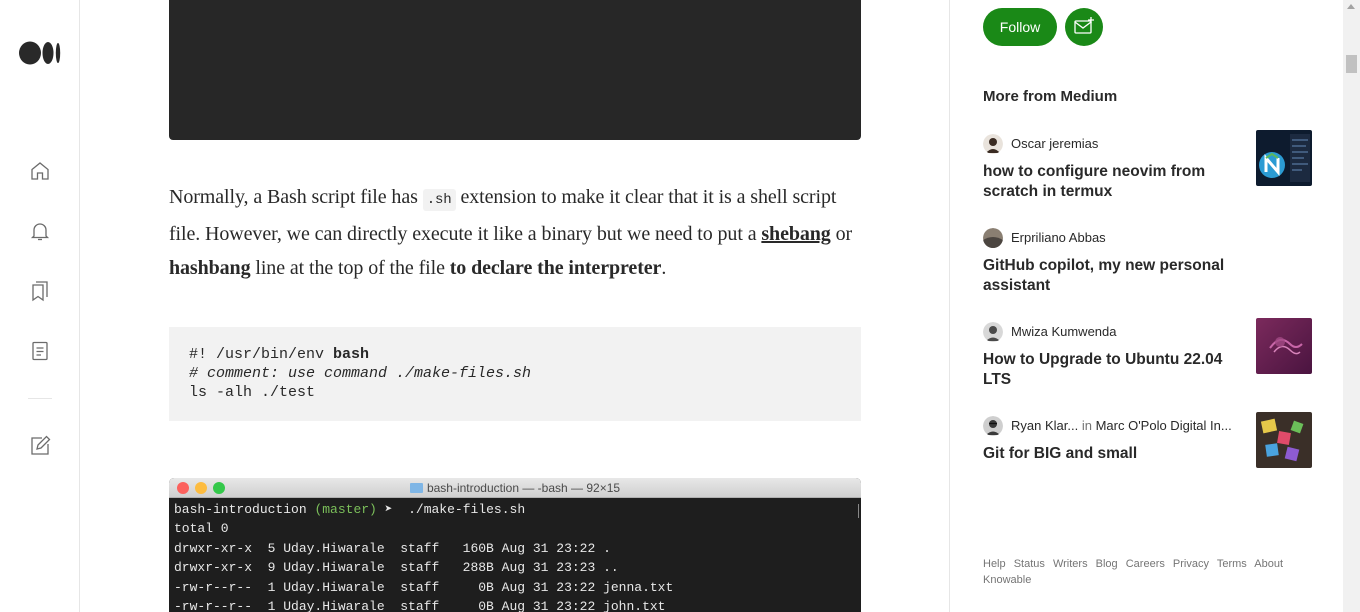 This screenshot has height=612, width=1360. Describe the element at coordinates (40, 398) in the screenshot. I see `rail-divider` at that location.